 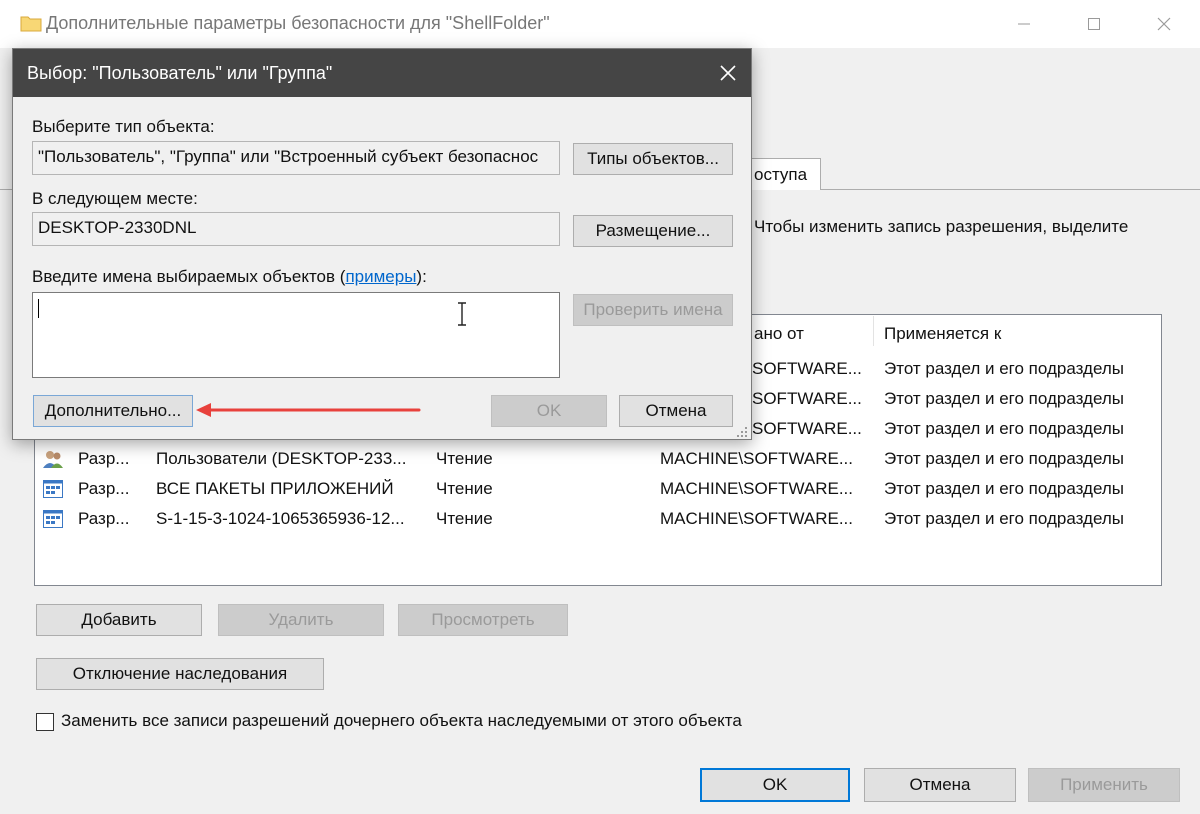 What do you see at coordinates (275, 488) in the screenshot?
I see `cell-principal: ВСЕ ПАКЕТЫ ПРИЛОЖЕНИЙ` at bounding box center [275, 488].